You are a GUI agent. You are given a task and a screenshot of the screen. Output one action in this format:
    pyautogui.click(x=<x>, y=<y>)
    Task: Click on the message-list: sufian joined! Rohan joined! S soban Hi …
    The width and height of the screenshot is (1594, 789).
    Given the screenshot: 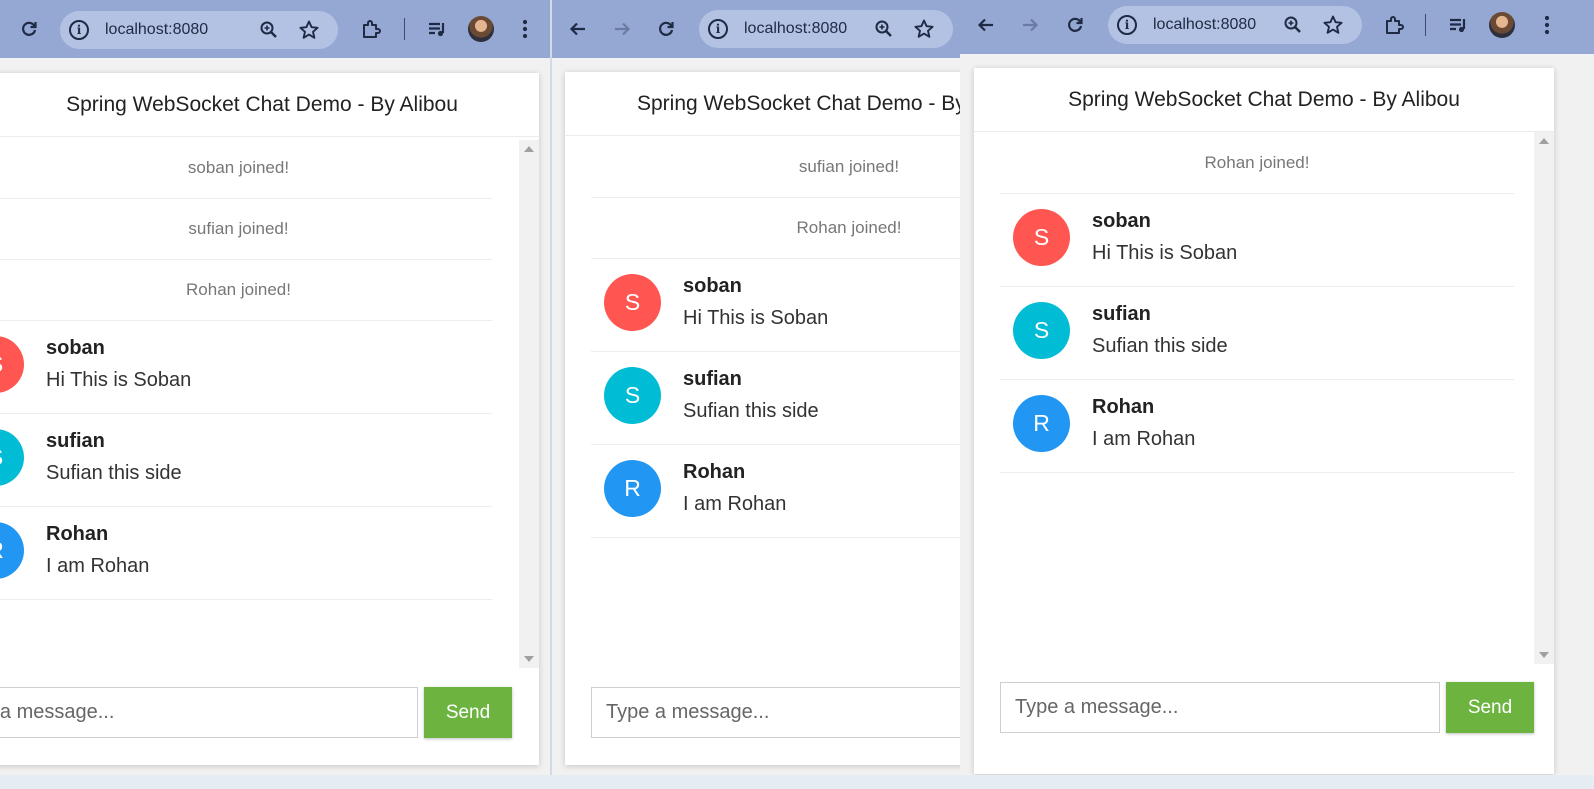 What is the action you would take?
    pyautogui.click(x=776, y=337)
    